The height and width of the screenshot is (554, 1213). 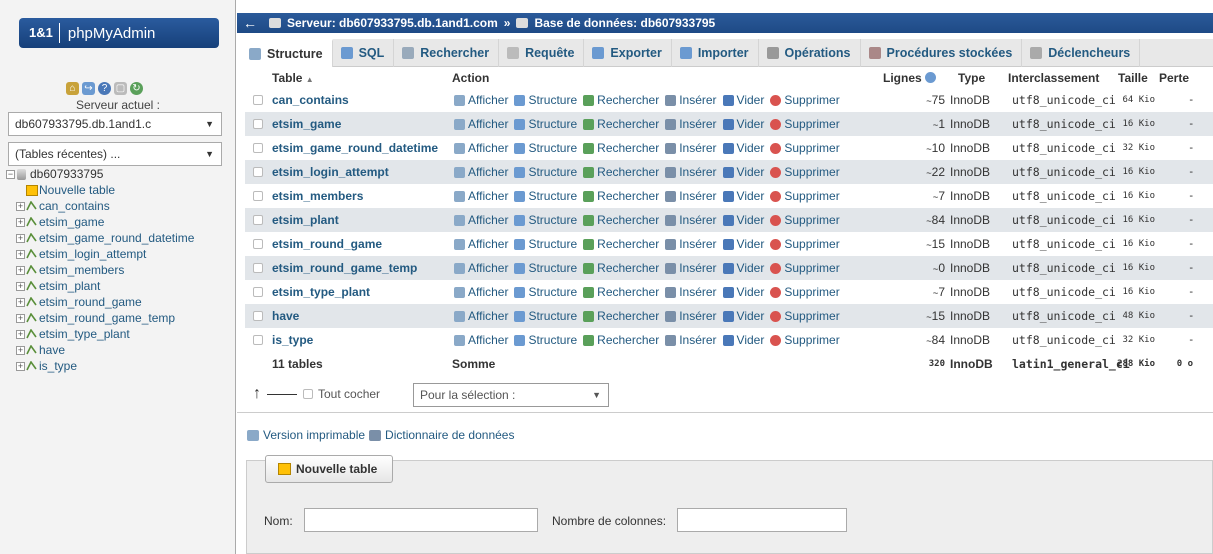 What do you see at coordinates (421, 520) in the screenshot?
I see `table-name-input` at bounding box center [421, 520].